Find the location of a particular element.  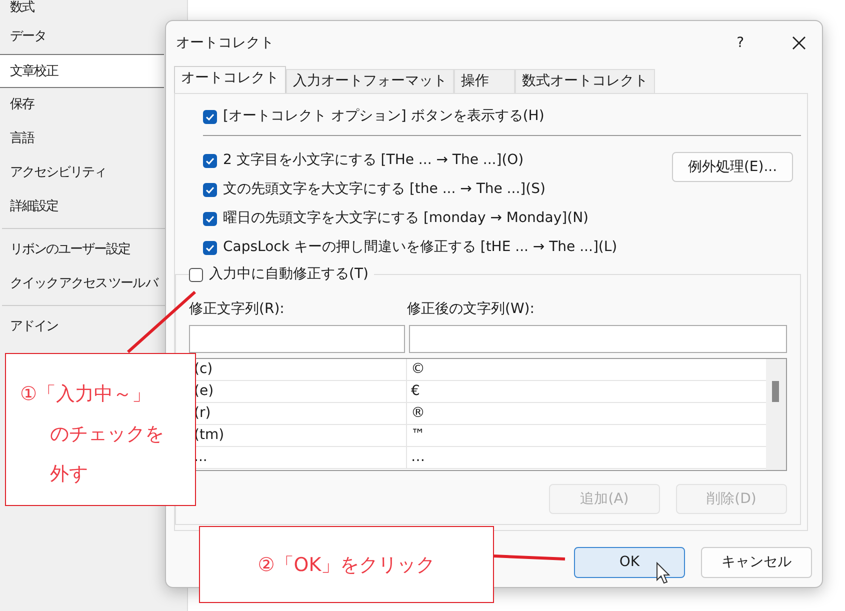

callout-text: 外す is located at coordinates (69, 474).